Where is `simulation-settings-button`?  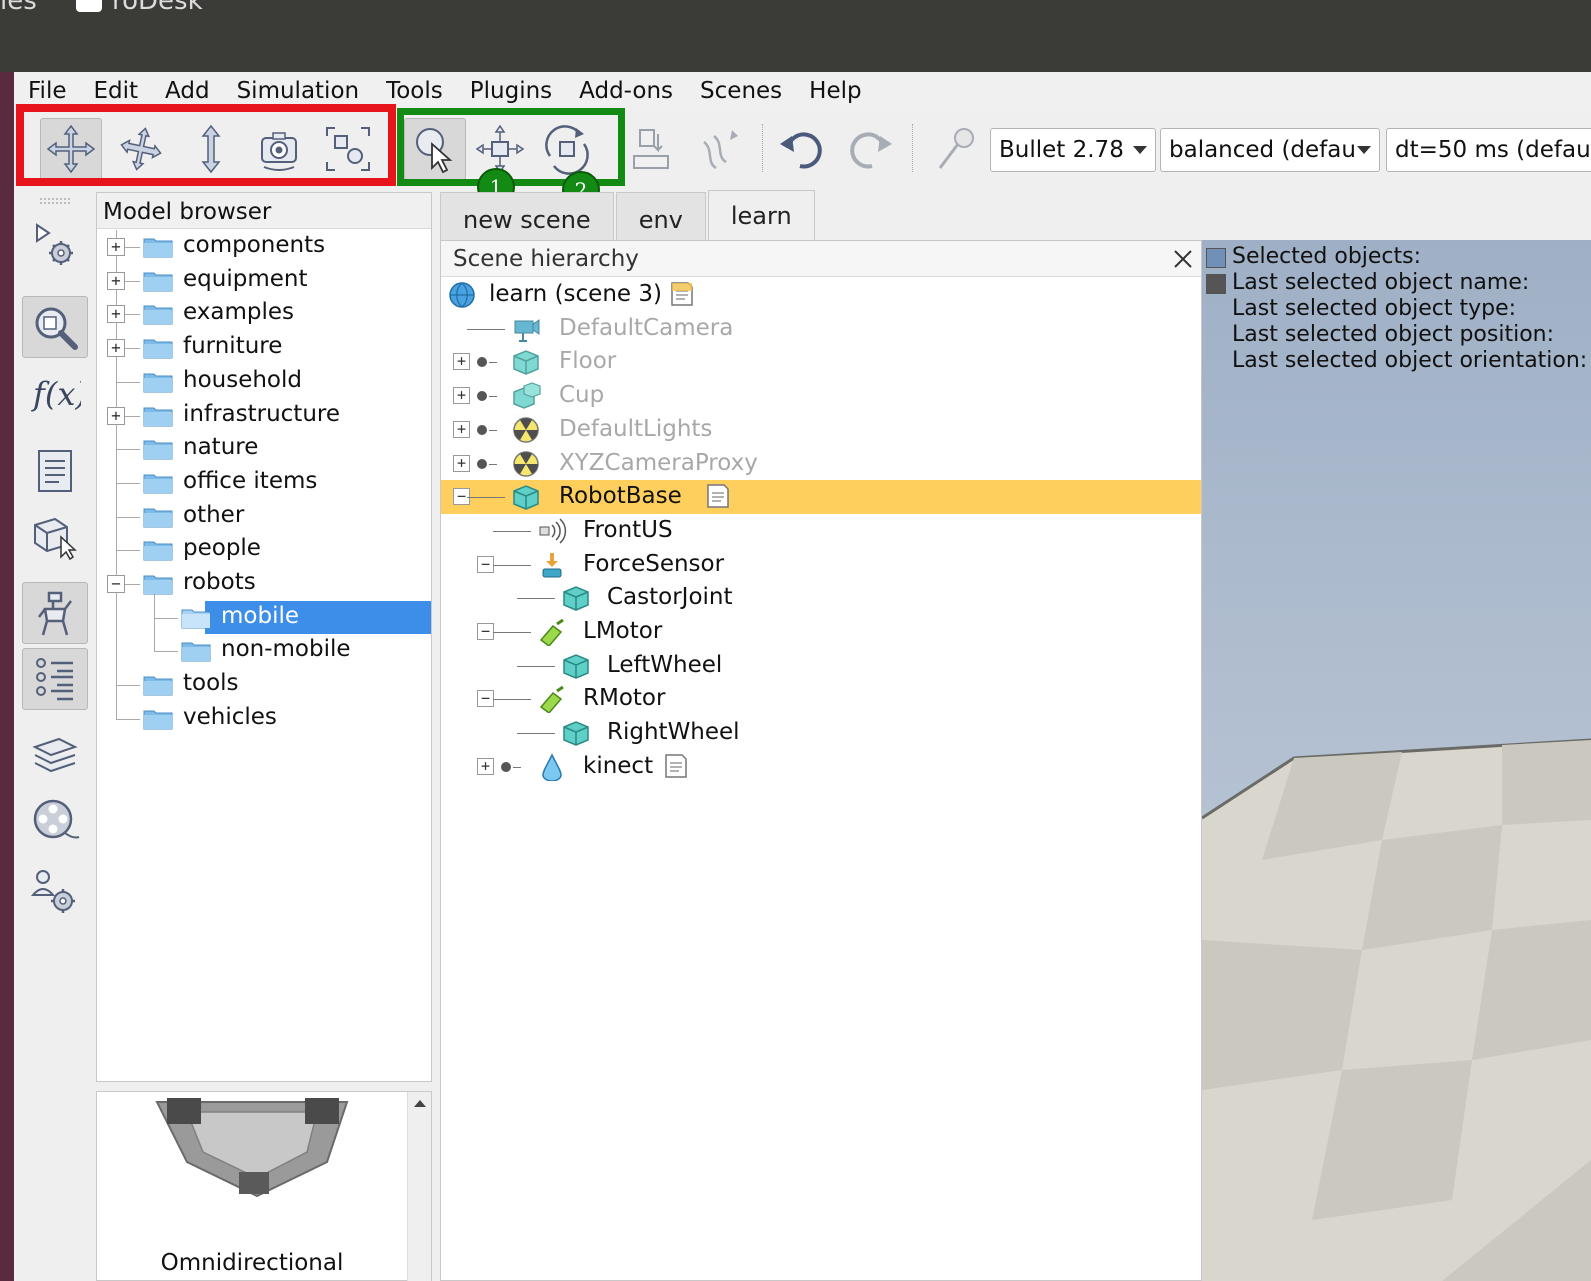 simulation-settings-button is located at coordinates (55, 245).